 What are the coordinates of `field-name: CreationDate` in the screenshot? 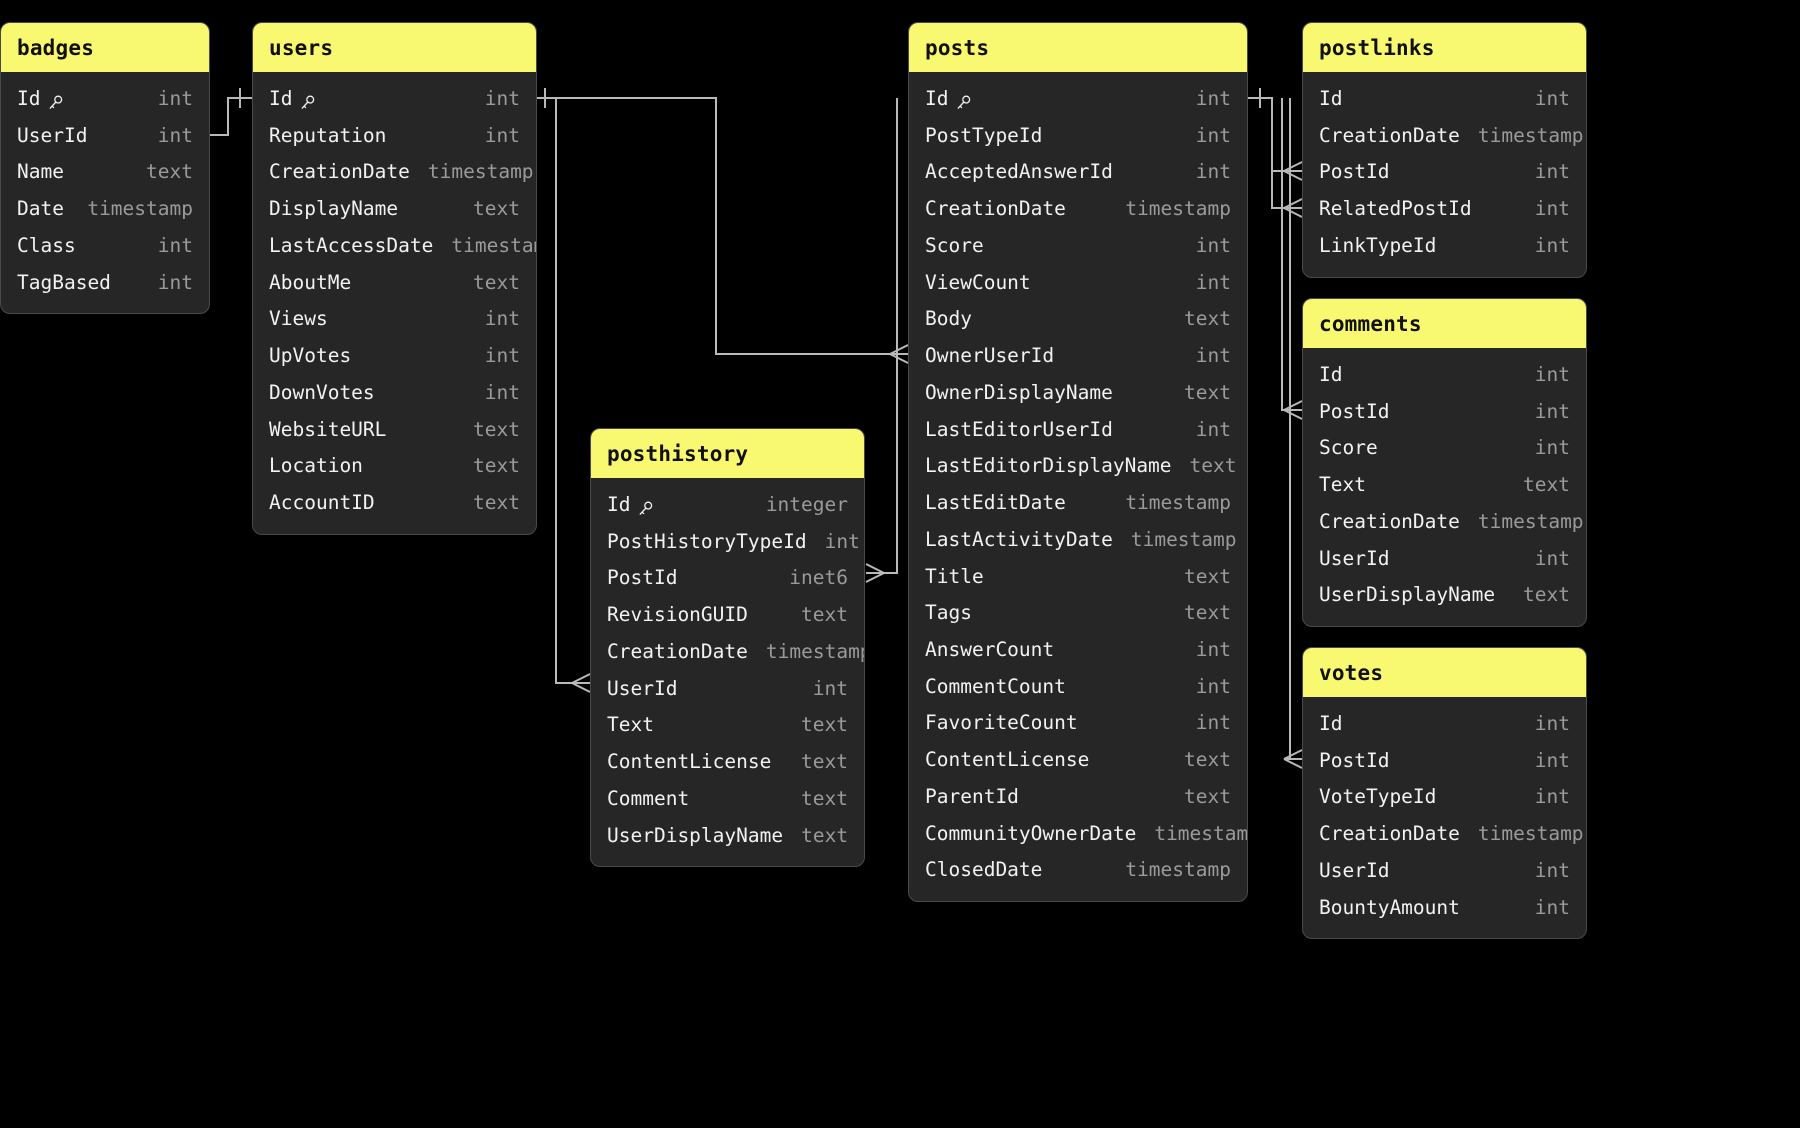 It's located at (995, 209).